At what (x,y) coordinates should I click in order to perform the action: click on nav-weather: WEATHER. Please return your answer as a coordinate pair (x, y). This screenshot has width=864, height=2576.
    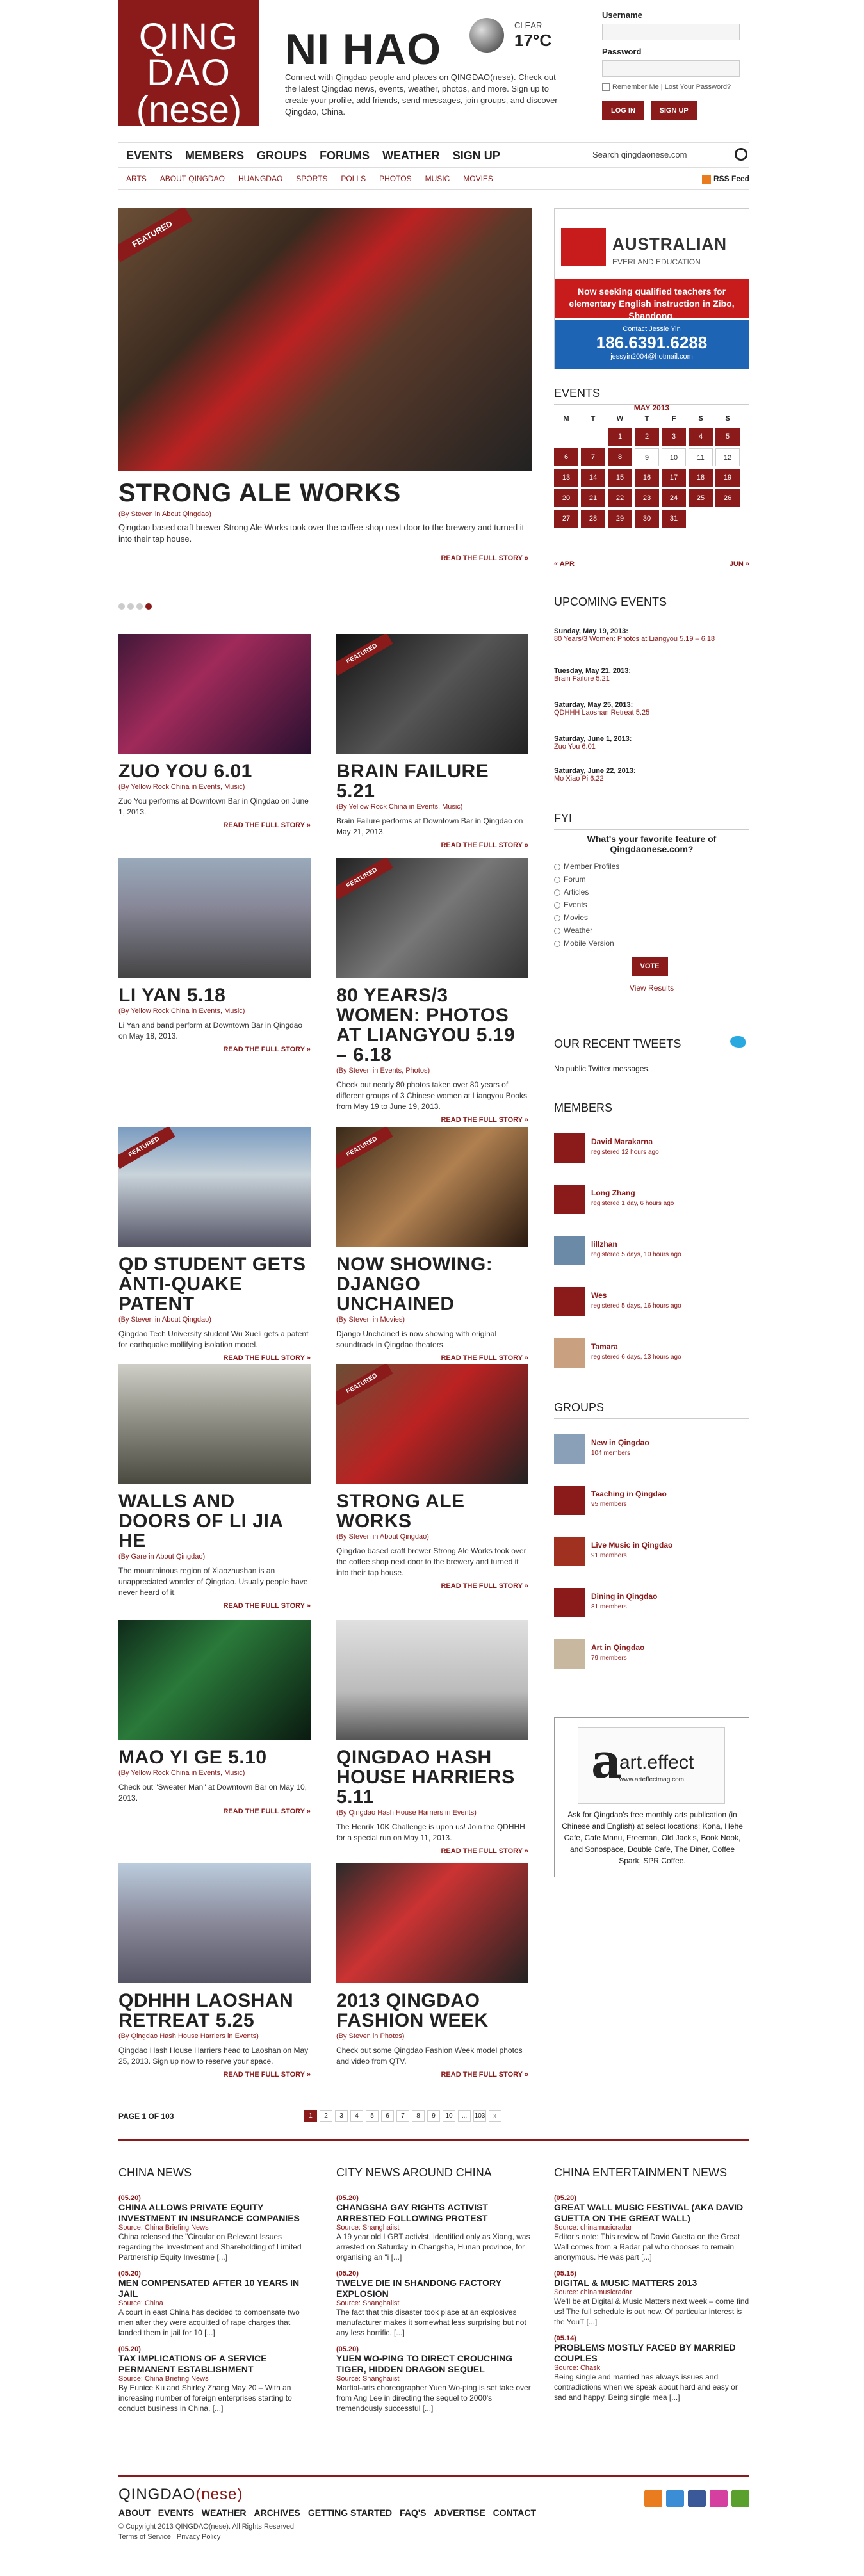
    Looking at the image, I should click on (410, 153).